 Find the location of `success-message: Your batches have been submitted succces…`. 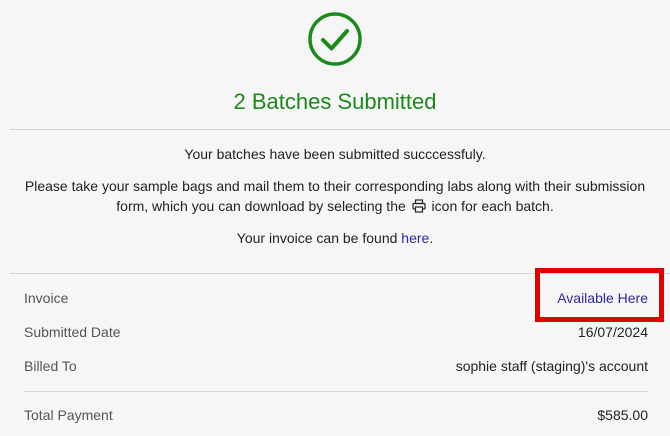

success-message: Your batches have been submitted succces… is located at coordinates (335, 154).